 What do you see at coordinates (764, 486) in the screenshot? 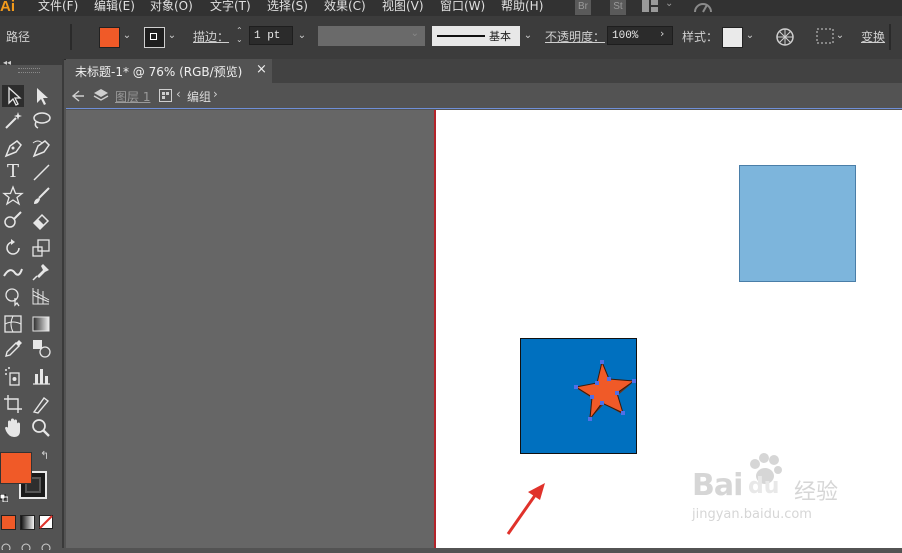
I see `watermark-brand-du: du` at bounding box center [764, 486].